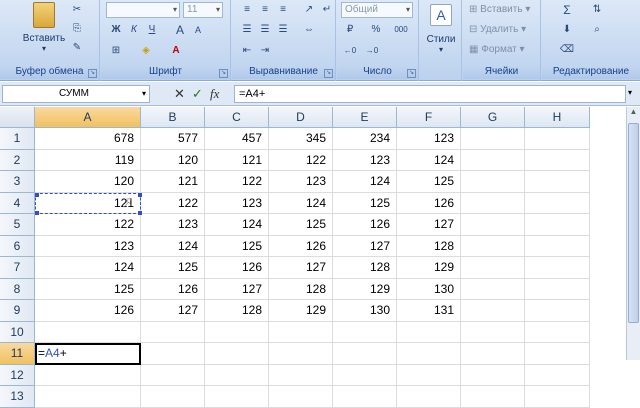  Describe the element at coordinates (429, 182) in the screenshot. I see `cell-f3: 125` at that location.